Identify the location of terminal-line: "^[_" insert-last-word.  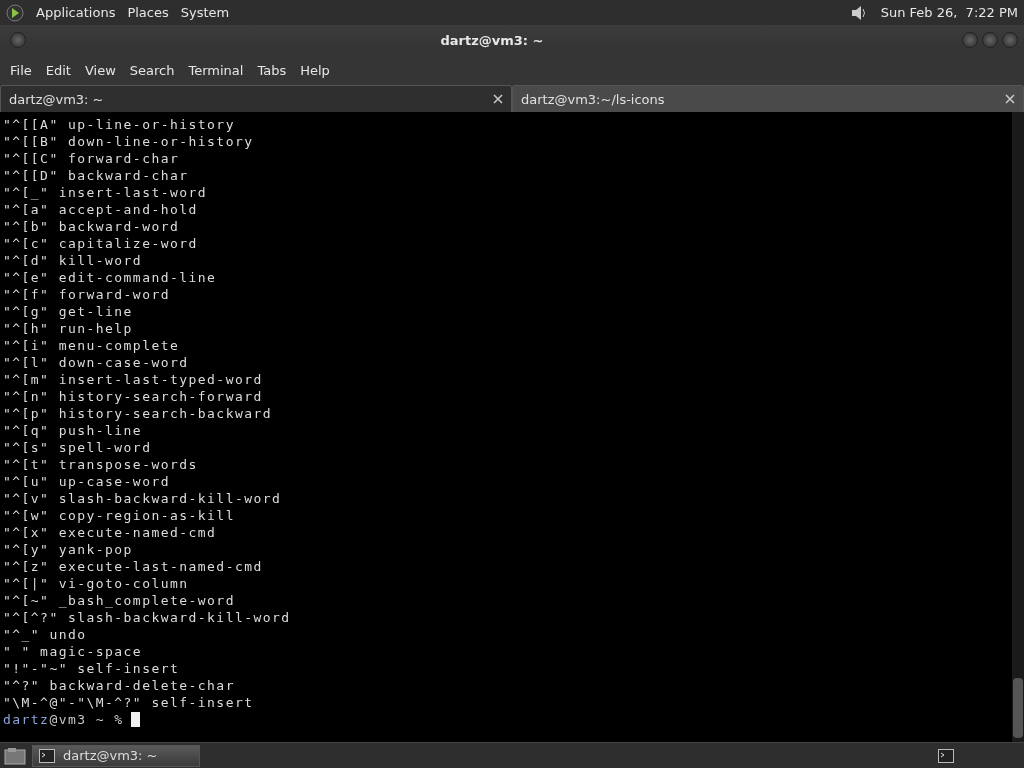
(105, 192).